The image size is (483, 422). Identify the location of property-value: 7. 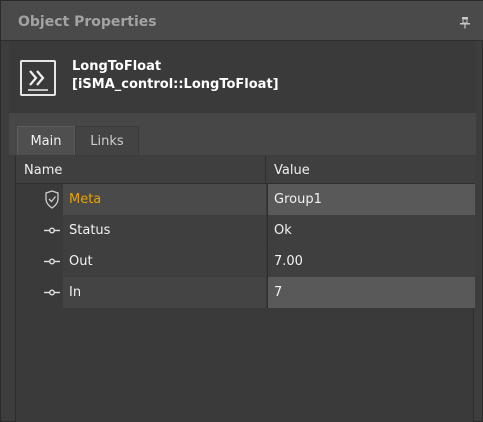
(371, 292).